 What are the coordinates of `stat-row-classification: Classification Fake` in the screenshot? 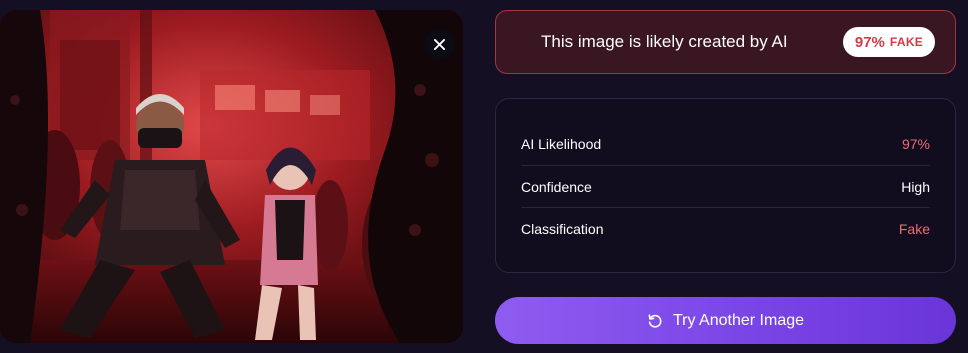 It's located at (725, 228).